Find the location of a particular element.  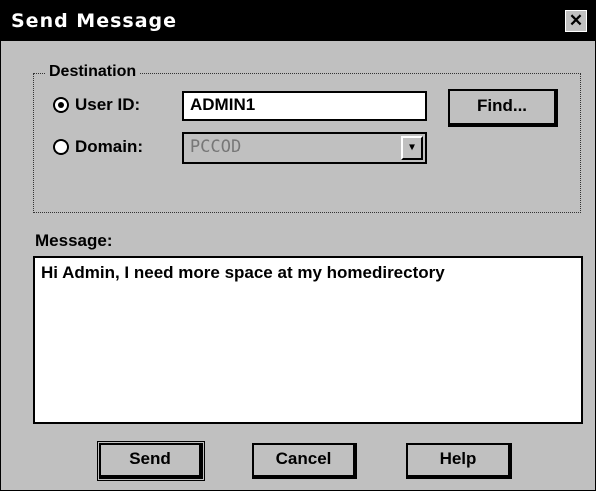

domain-select: PCCOD ▼ is located at coordinates (304, 148).